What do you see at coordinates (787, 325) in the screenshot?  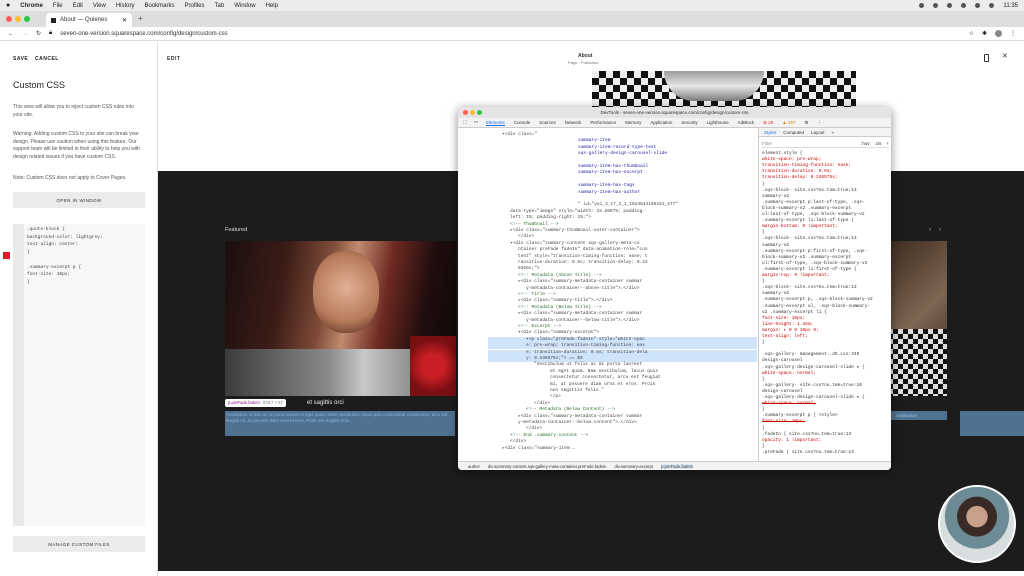 I see `style-line: line-height: 1.4em;` at bounding box center [787, 325].